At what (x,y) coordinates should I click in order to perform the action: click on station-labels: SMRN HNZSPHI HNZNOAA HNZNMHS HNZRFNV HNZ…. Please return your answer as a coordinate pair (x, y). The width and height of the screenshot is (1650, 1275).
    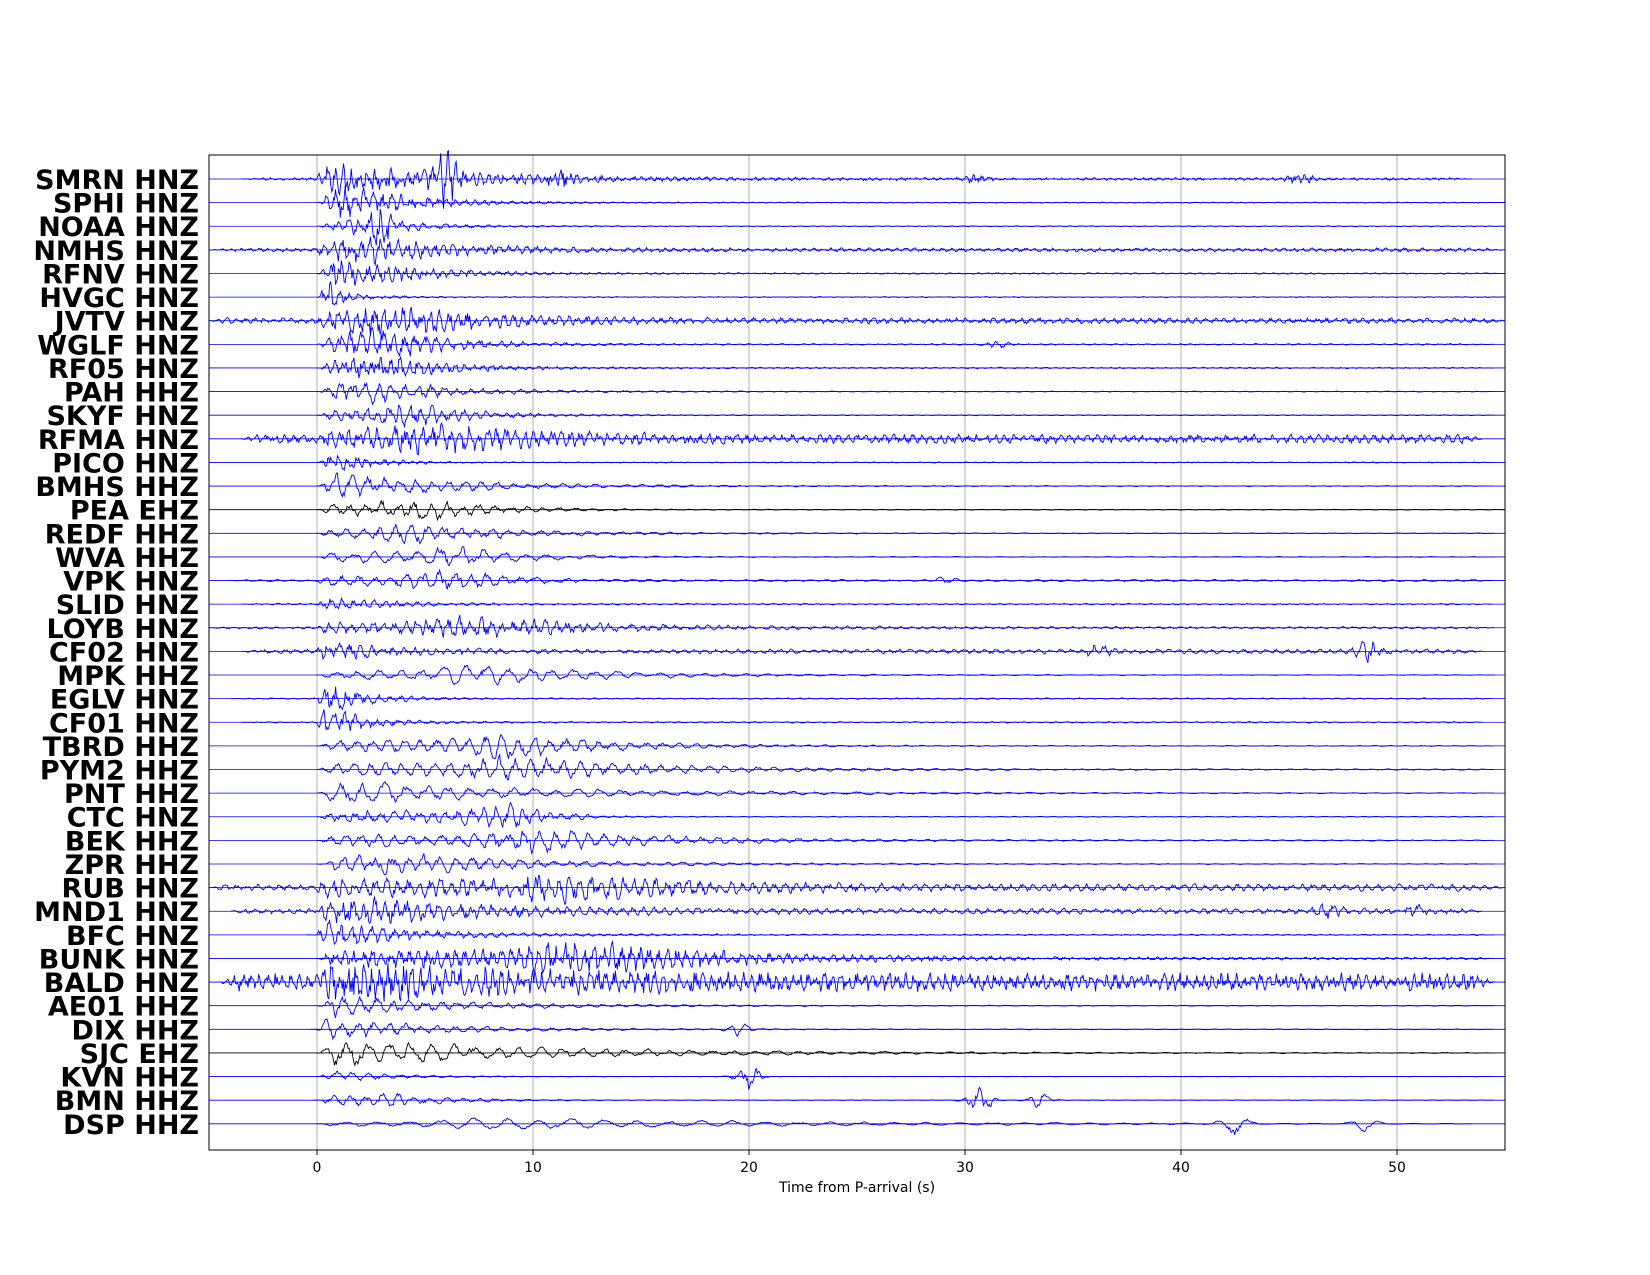
    Looking at the image, I should click on (116, 653).